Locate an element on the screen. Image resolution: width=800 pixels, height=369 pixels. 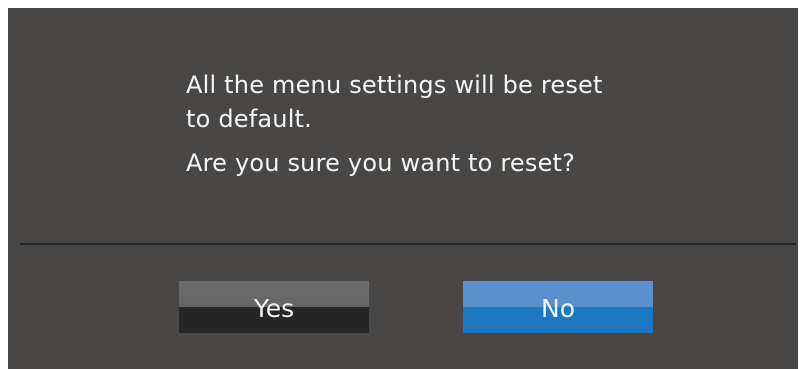
yes-button: Yes is located at coordinates (274, 307).